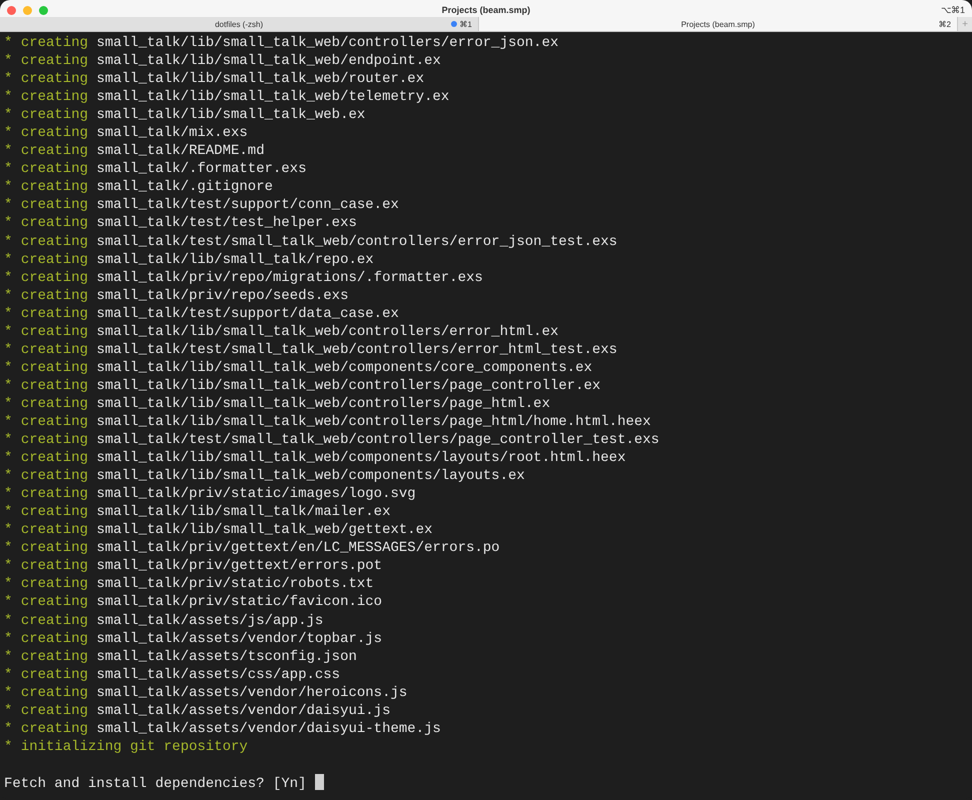 The height and width of the screenshot is (800, 972). Describe the element at coordinates (172, 133) in the screenshot. I see `file-path: small_talk/mix.exs` at that location.